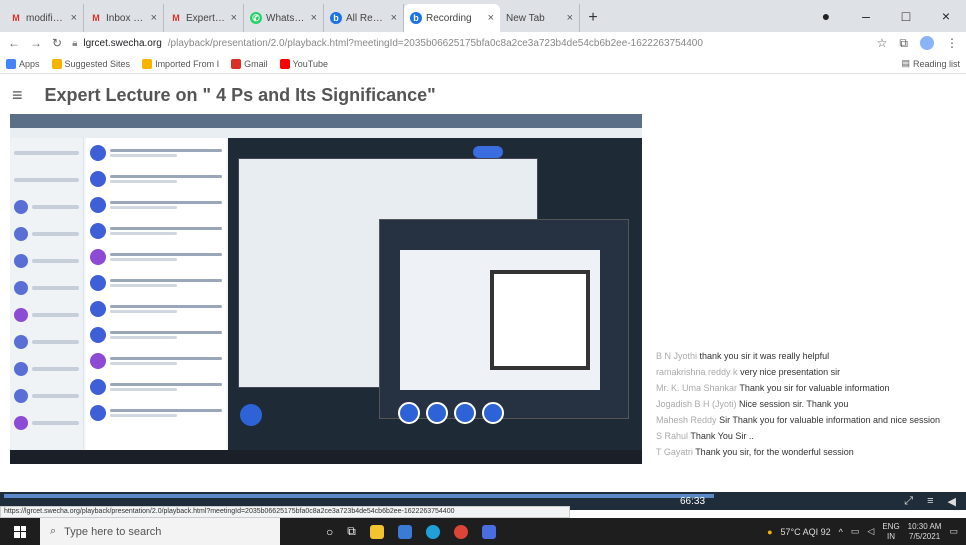 This screenshot has height=545, width=966. What do you see at coordinates (866, 16) in the screenshot?
I see `minimize-button: –` at bounding box center [866, 16].